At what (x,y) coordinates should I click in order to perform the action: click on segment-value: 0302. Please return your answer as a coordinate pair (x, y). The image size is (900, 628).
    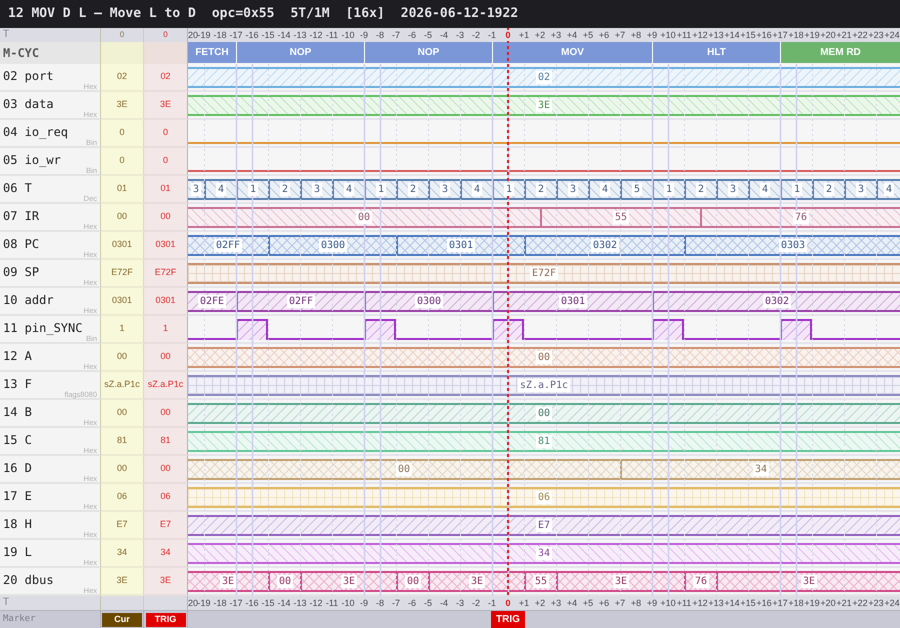
    Looking at the image, I should click on (605, 245).